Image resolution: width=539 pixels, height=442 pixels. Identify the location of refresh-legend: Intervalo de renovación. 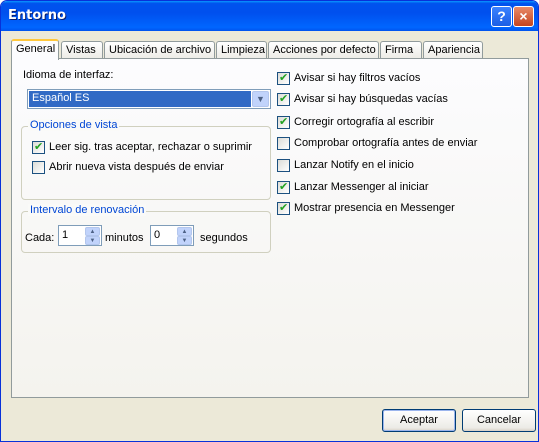
(87, 210).